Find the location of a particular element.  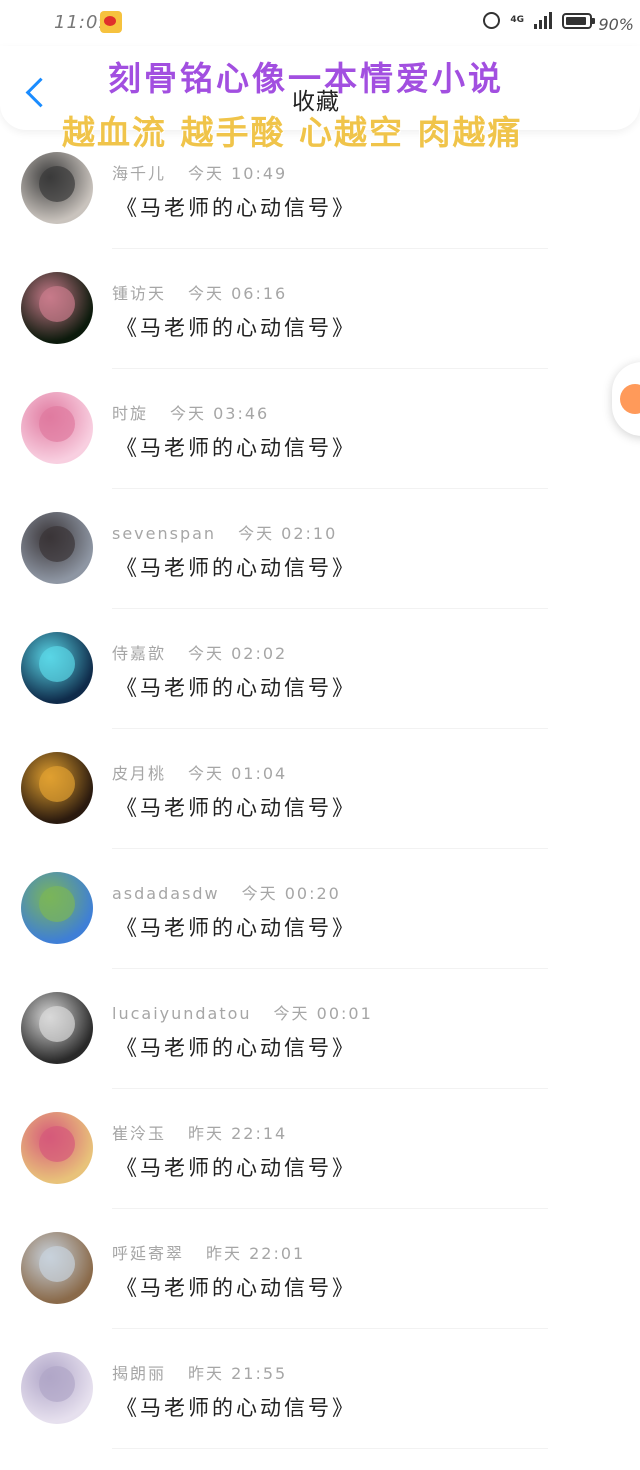

battery-percent: 90% is located at coordinates (616, 24).